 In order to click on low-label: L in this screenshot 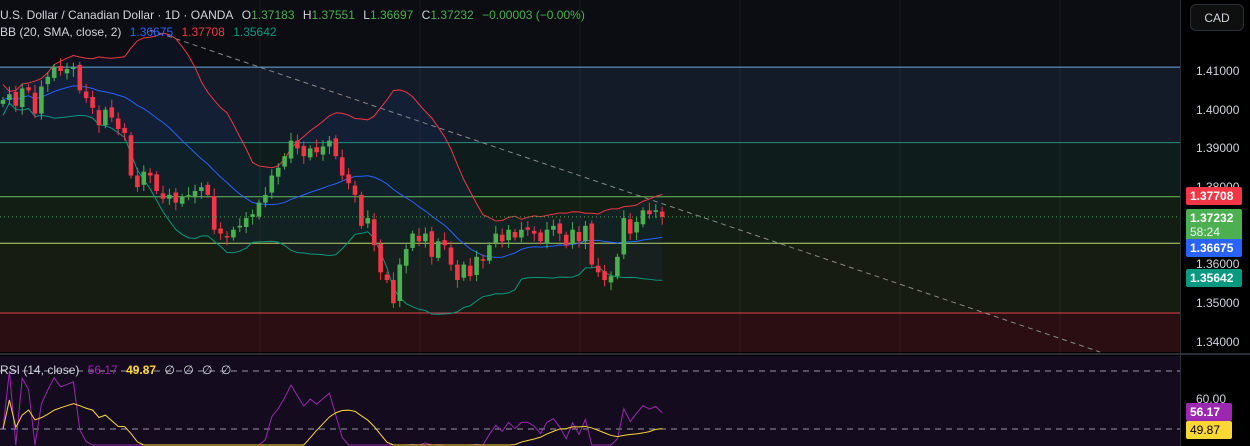, I will do `click(366, 15)`.